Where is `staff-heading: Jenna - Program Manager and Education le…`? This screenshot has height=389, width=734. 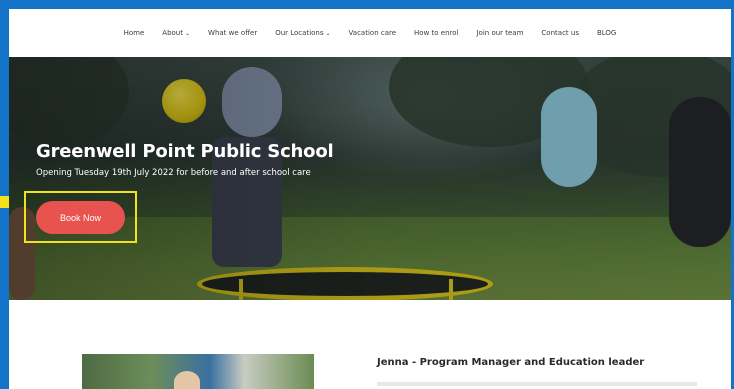
staff-heading: Jenna - Program Manager and Education le… is located at coordinates (511, 362).